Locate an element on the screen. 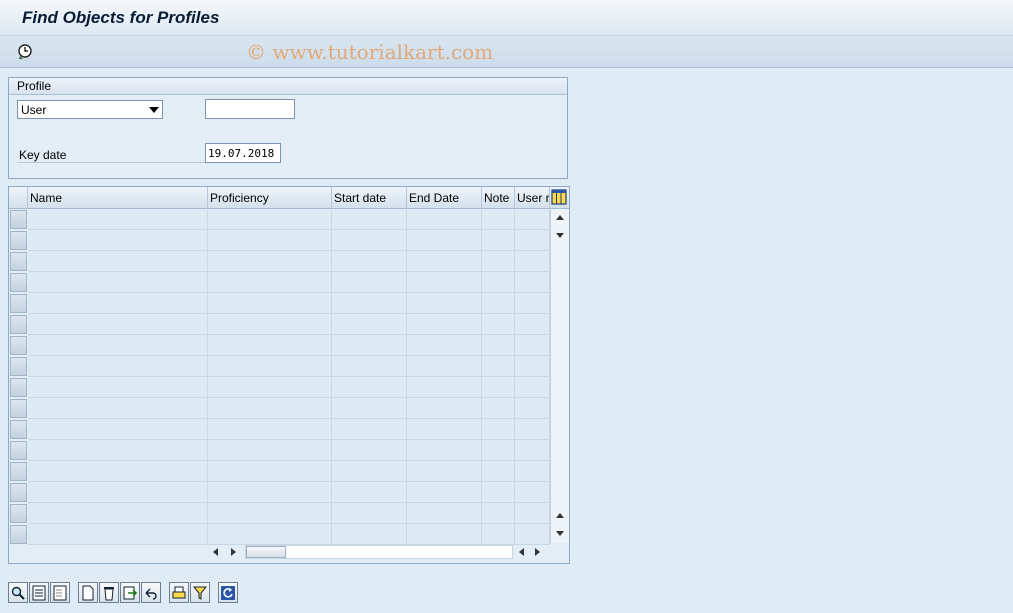  page-down-icon is located at coordinates (560, 235).